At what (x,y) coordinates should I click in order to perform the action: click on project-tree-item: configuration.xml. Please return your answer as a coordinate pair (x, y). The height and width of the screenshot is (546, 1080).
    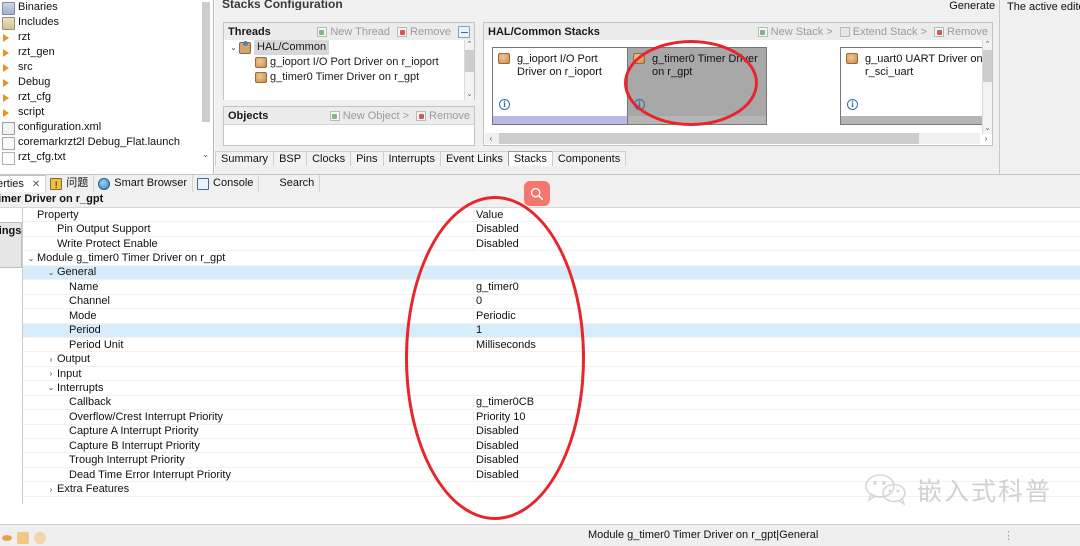
    Looking at the image, I should click on (106, 127).